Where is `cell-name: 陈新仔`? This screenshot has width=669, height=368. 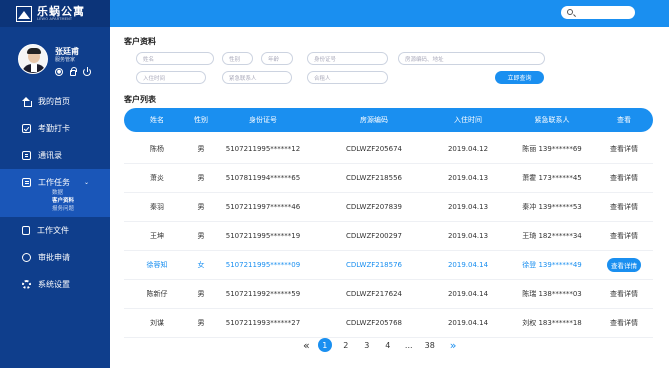
cell-name: 陈新仔 is located at coordinates (157, 294).